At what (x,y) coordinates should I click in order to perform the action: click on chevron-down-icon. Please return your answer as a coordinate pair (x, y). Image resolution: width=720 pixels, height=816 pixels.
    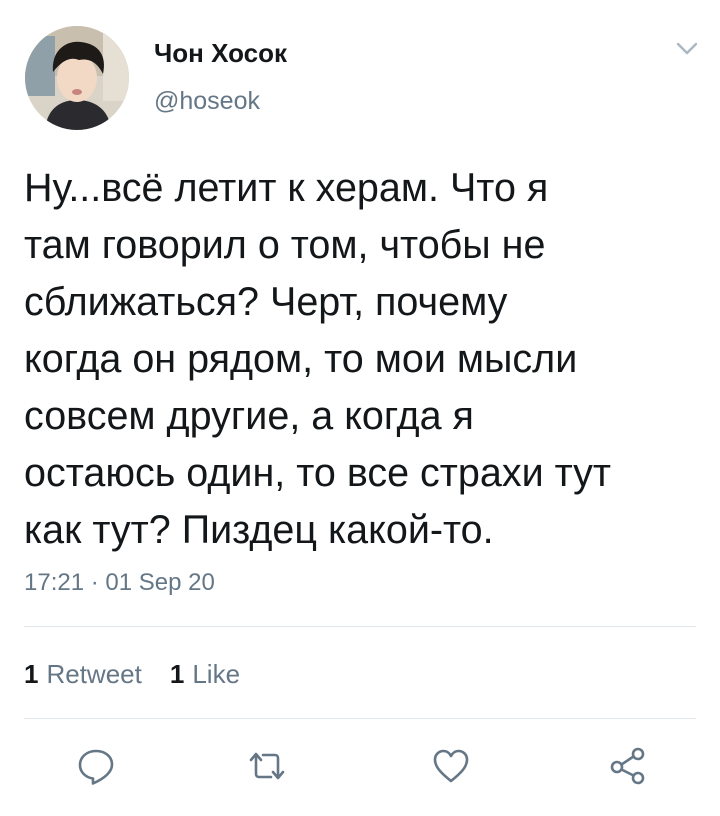
    Looking at the image, I should click on (687, 48).